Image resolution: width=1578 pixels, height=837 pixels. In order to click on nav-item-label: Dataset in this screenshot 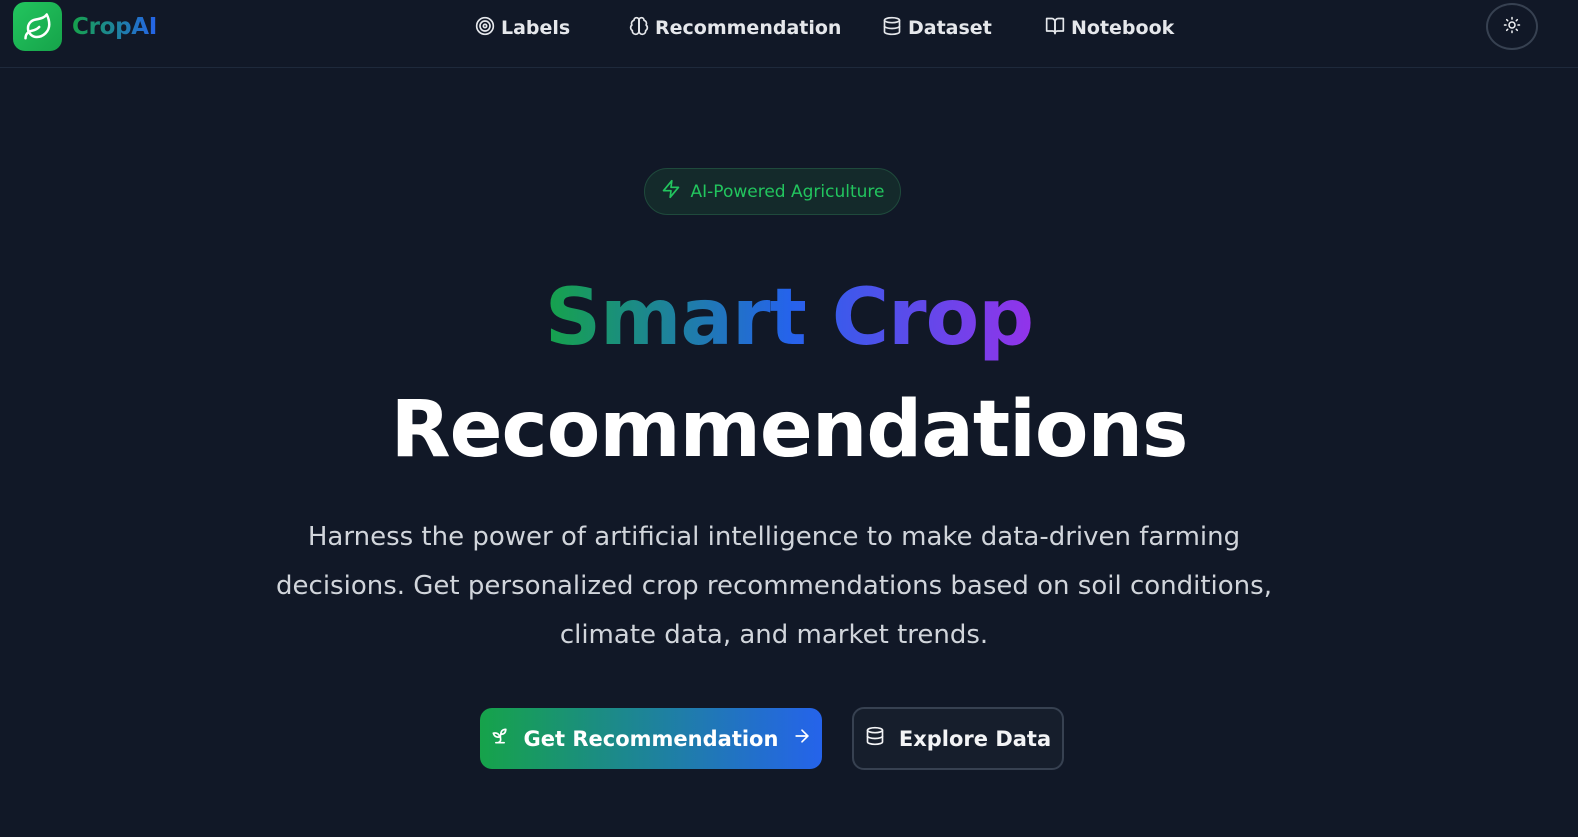, I will do `click(950, 28)`.